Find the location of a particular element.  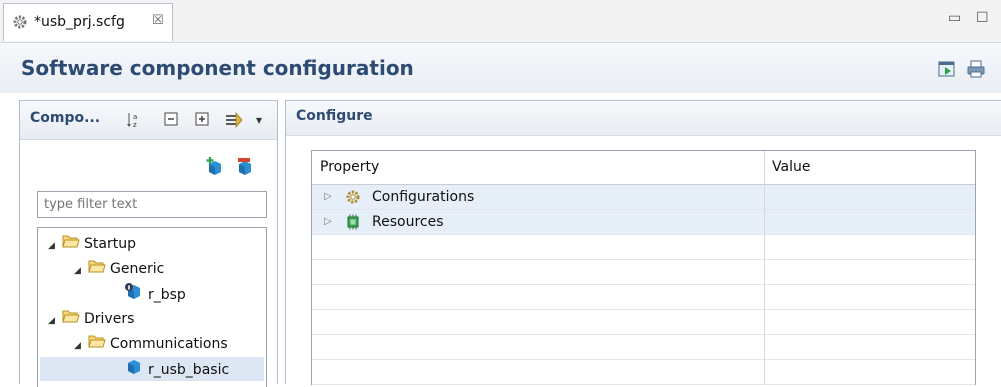

editor-tab: *usb_prj.scfg ☒ is located at coordinates (88, 22).